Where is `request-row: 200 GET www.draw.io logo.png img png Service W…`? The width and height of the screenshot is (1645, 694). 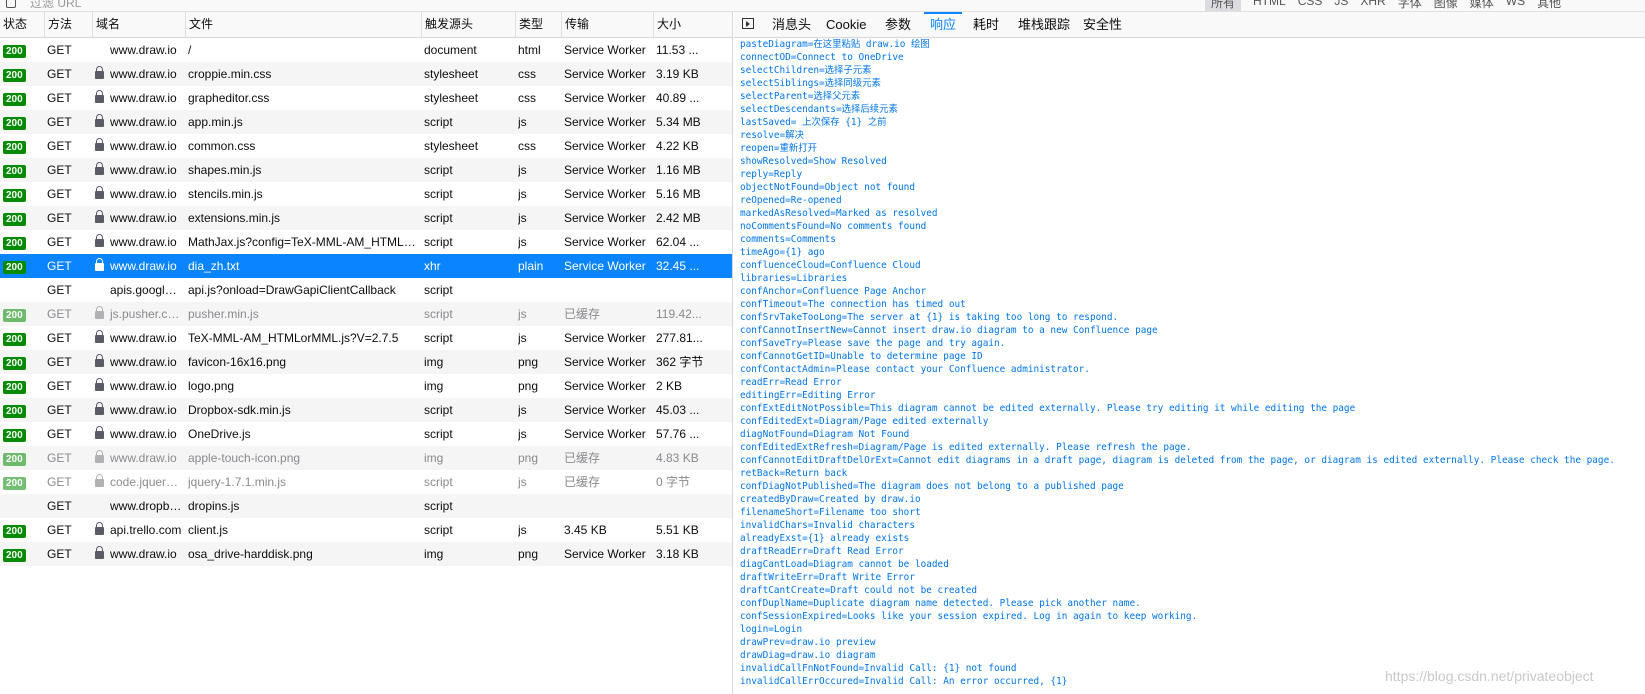
request-row: 200 GET www.draw.io logo.png img png Service W… is located at coordinates (366, 386).